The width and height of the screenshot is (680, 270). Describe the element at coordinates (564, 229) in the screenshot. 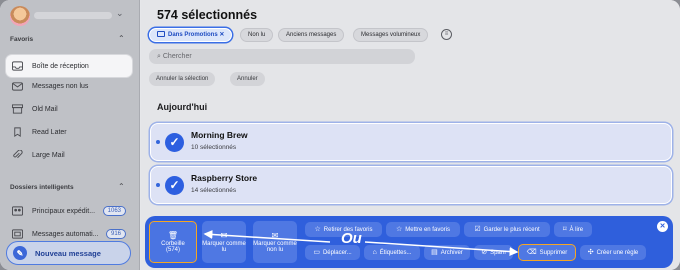

I see `bookmark-icon: ⌑` at that location.